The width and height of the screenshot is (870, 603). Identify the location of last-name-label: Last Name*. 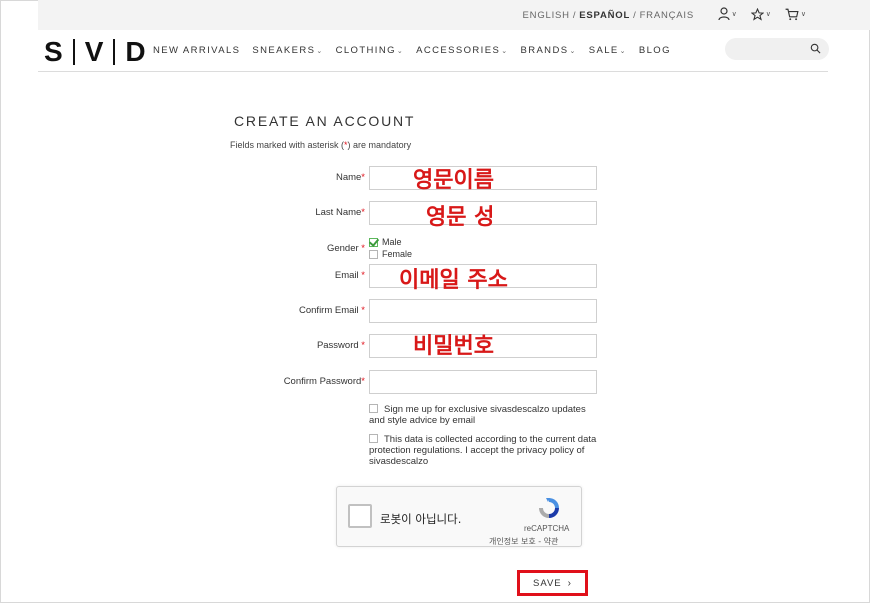
(340, 212).